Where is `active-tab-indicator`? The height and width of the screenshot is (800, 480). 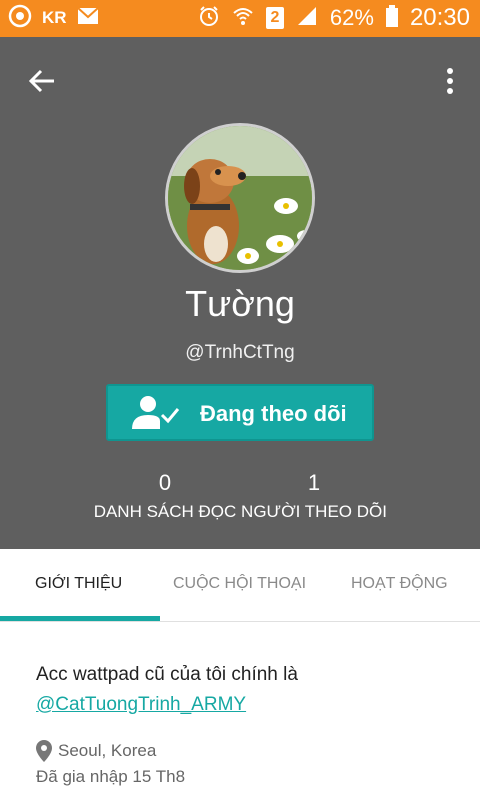
active-tab-indicator is located at coordinates (80, 618).